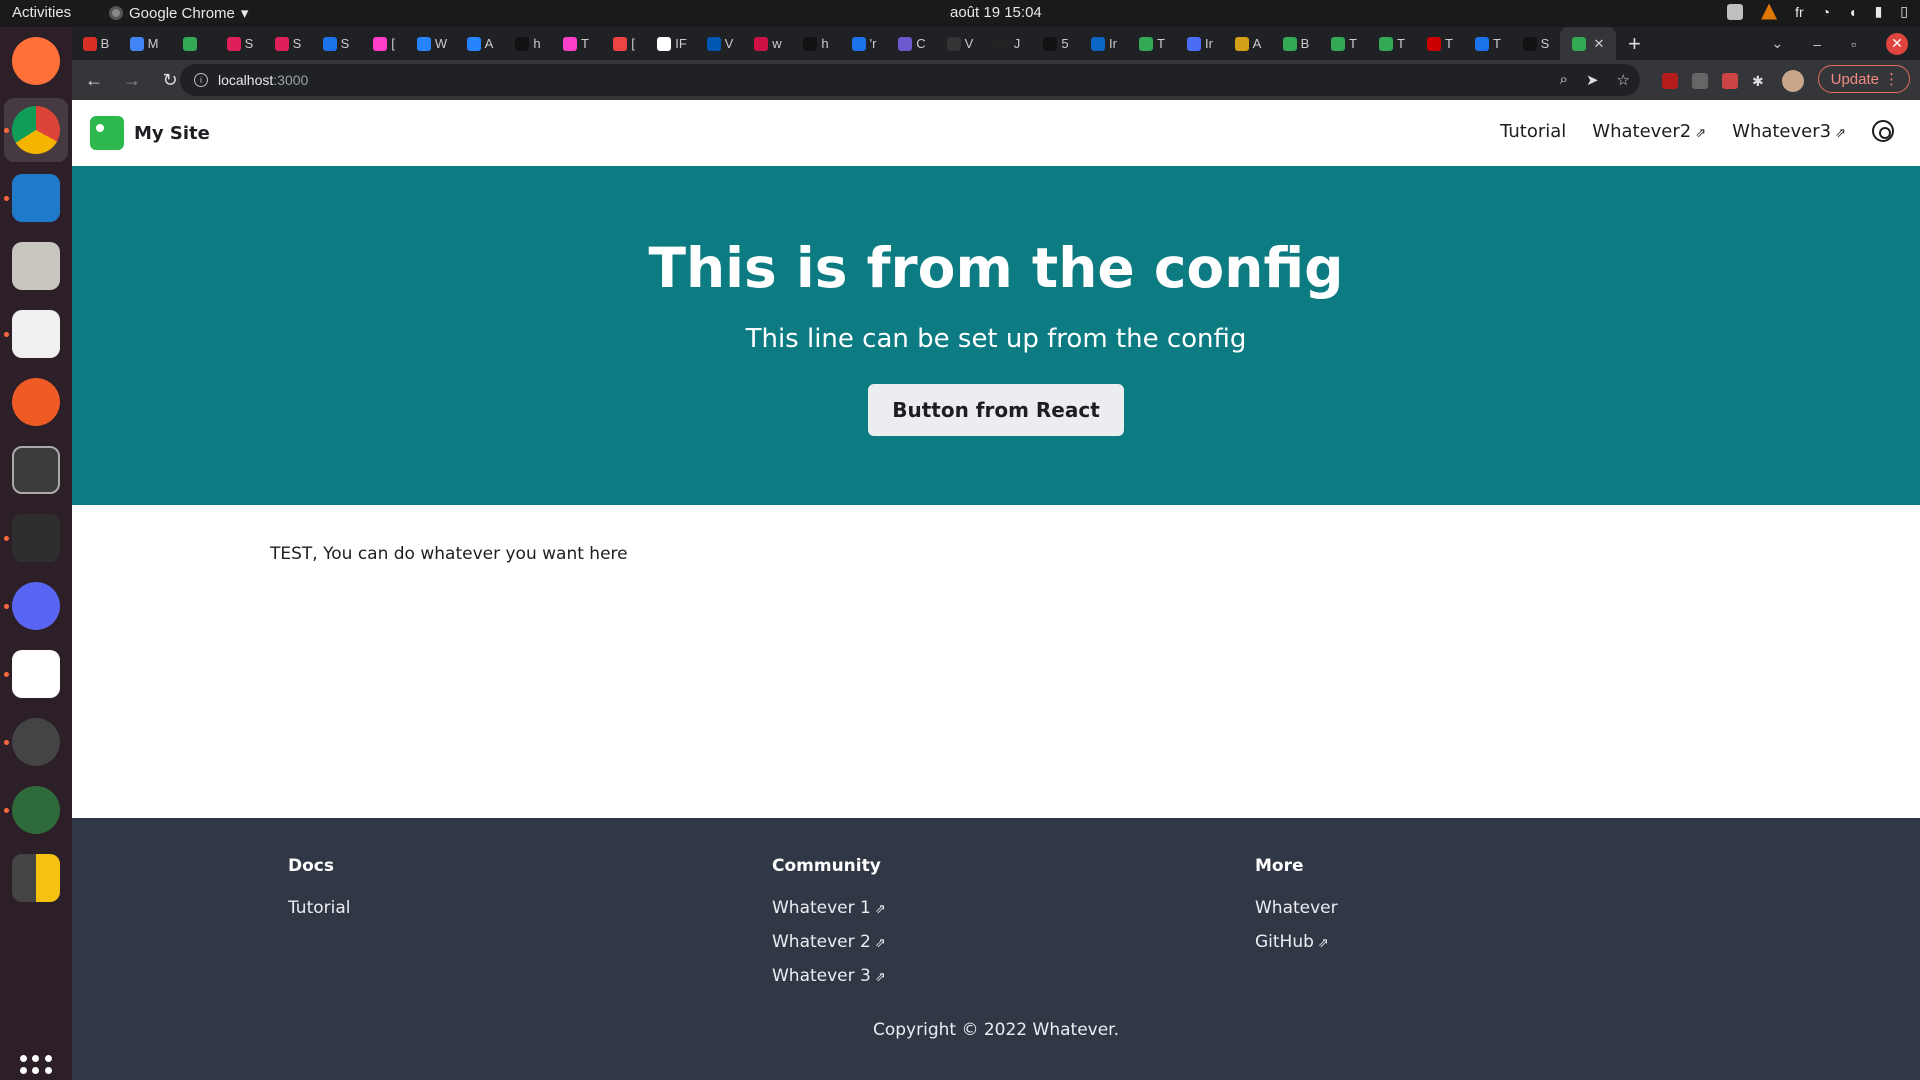  I want to click on forward-icon: →, so click(132, 80).